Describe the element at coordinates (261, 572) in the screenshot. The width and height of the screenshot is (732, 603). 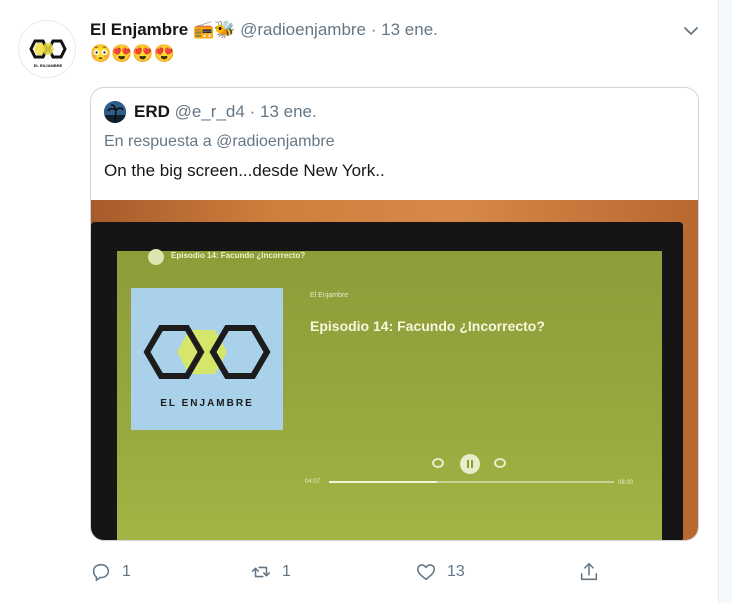
I see `retweet-icon` at that location.